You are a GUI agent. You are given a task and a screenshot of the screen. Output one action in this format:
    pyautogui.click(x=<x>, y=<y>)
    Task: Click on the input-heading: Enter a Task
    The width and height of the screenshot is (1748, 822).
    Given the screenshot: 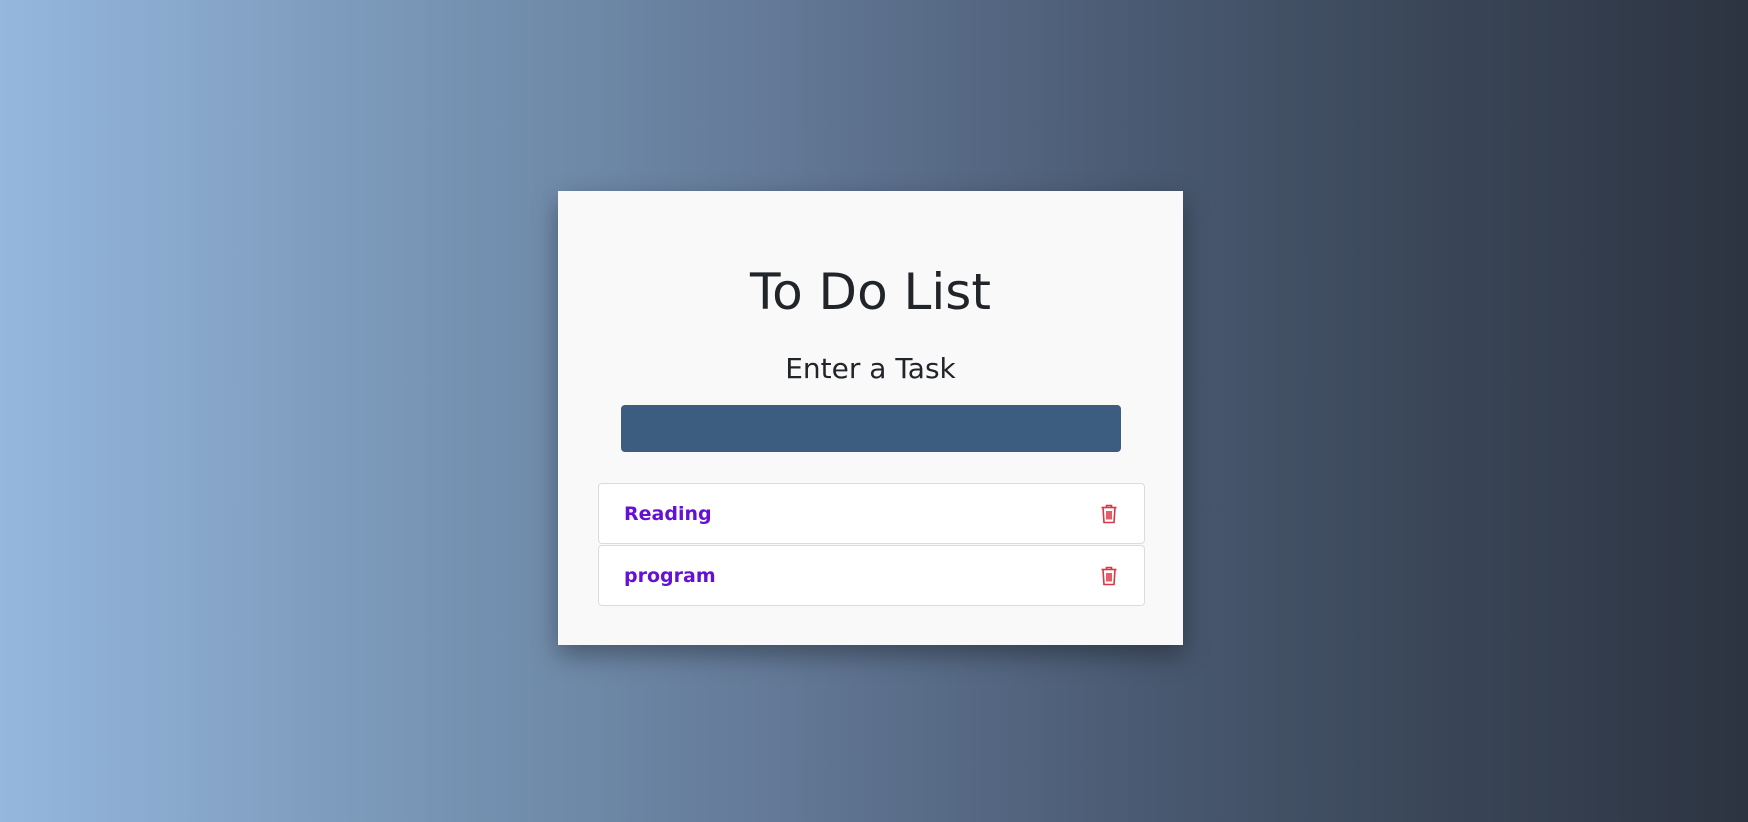 What is the action you would take?
    pyautogui.click(x=870, y=368)
    